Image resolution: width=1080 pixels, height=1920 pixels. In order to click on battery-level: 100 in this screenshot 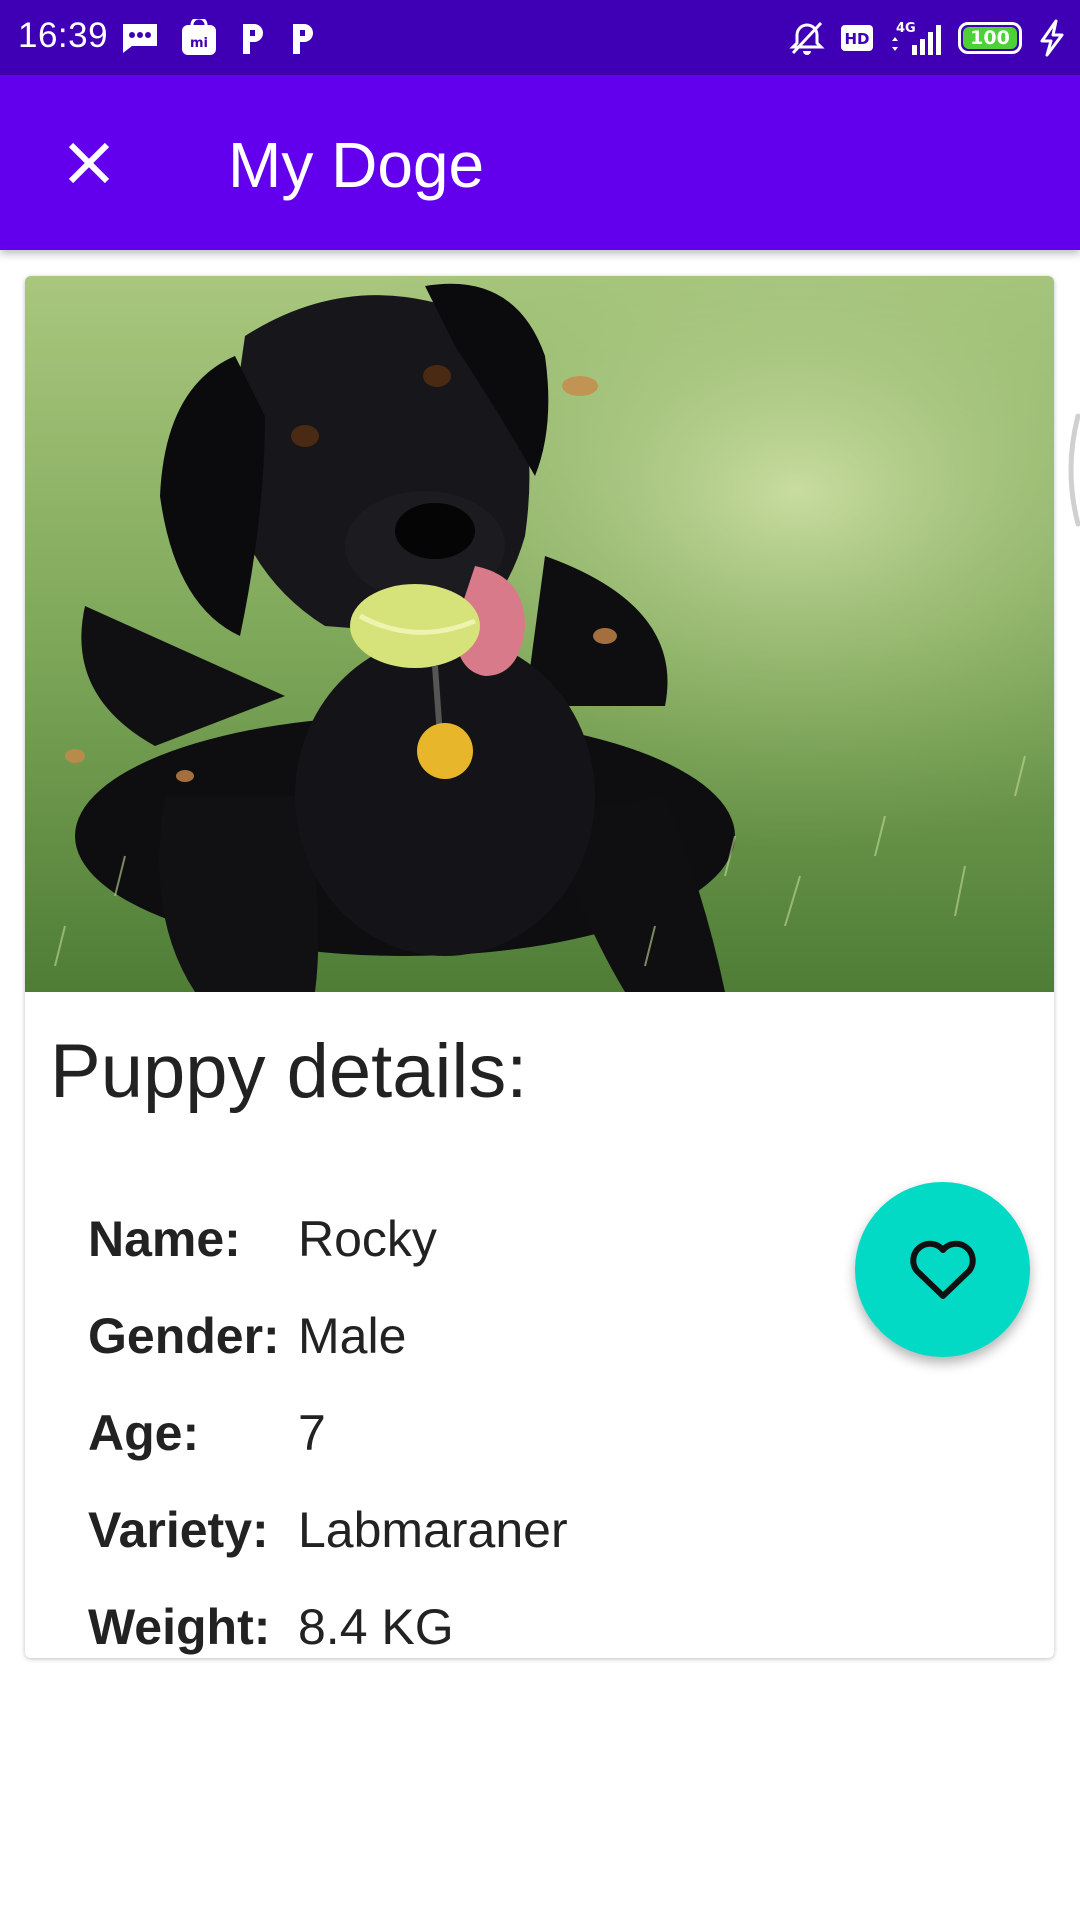, I will do `click(990, 38)`.